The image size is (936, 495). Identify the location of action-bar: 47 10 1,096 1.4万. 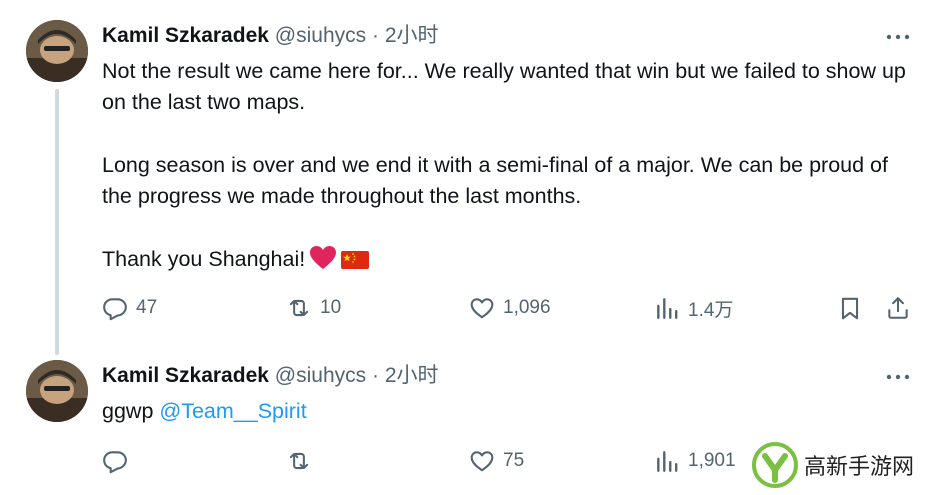
(468, 308).